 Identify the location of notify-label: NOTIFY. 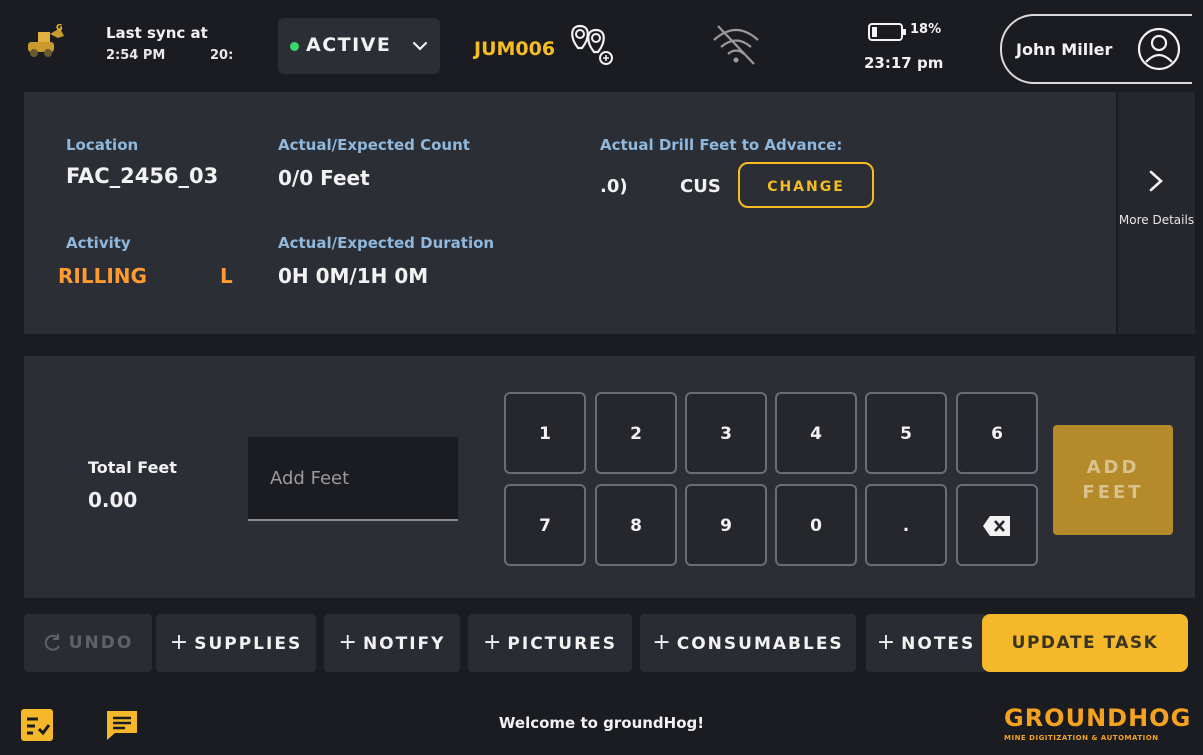
(404, 644).